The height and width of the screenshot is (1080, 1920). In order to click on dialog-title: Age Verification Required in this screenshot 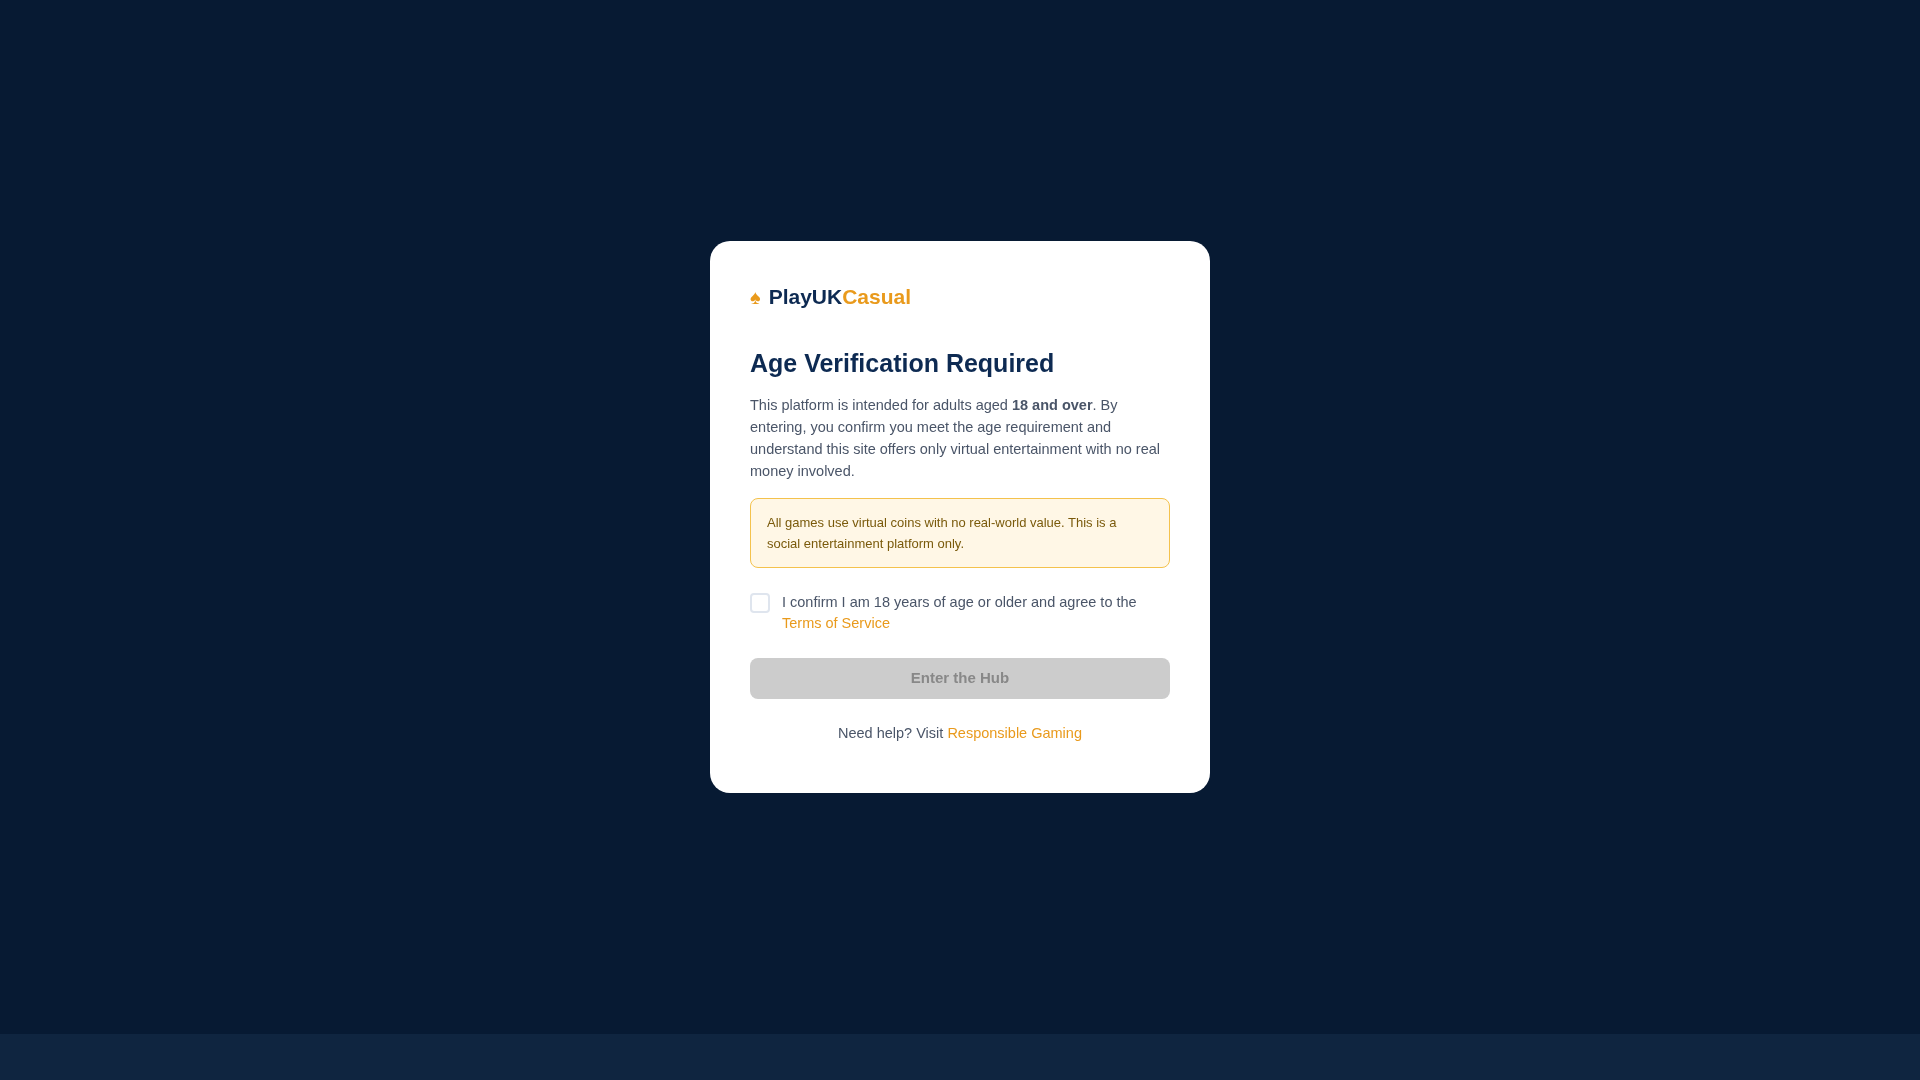, I will do `click(903, 363)`.